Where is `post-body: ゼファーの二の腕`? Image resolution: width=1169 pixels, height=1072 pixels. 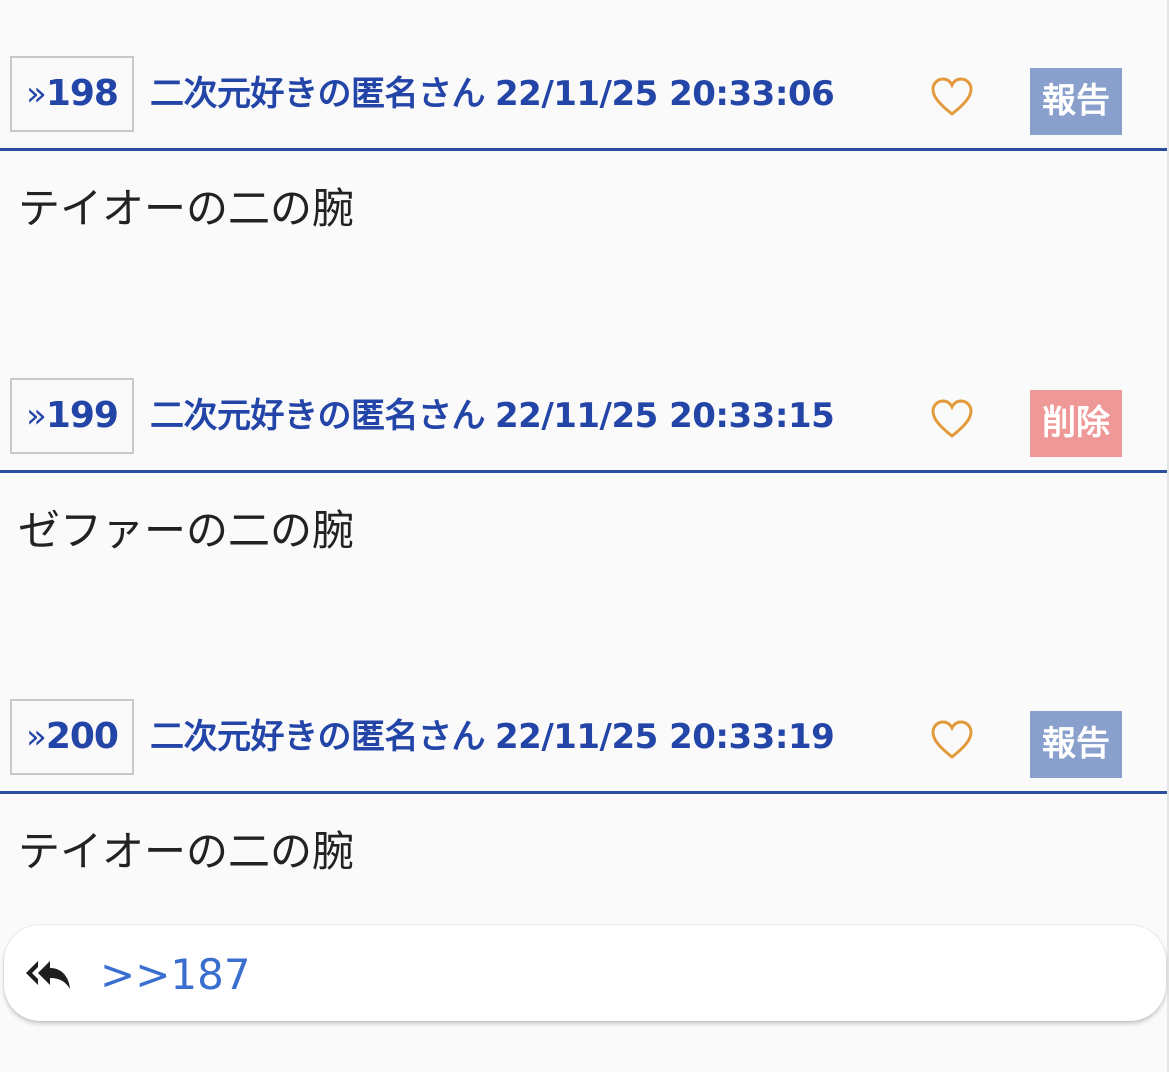 post-body: ゼファーの二の腕 is located at coordinates (186, 530).